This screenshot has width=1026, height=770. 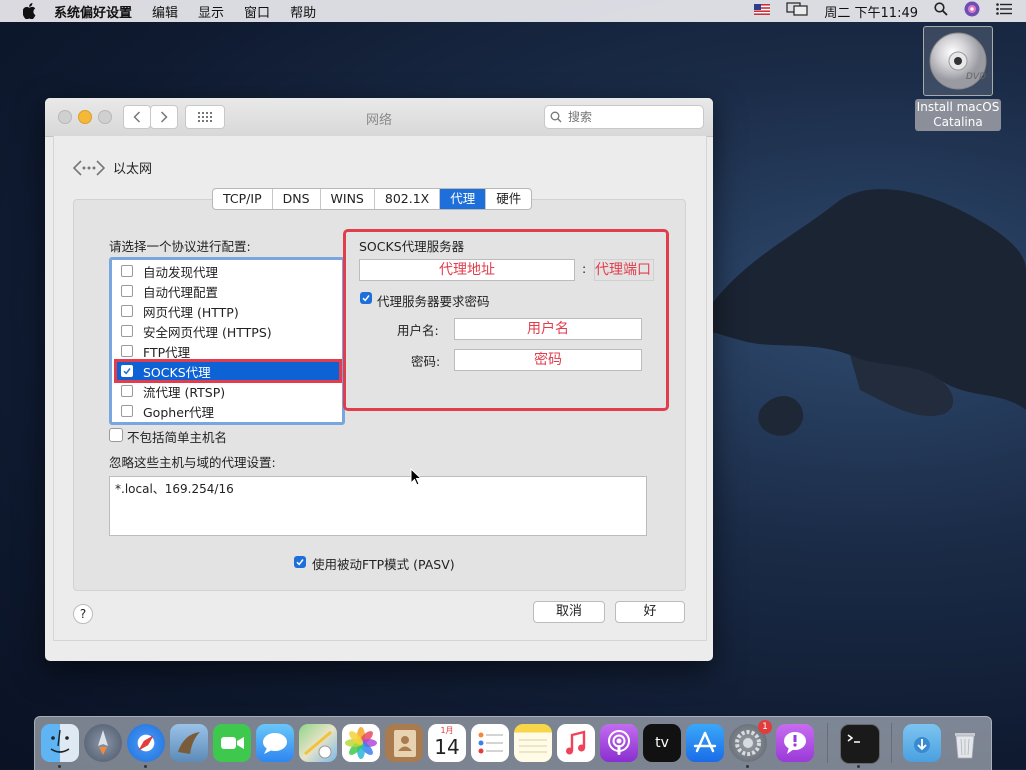 I want to click on maps-icon, so click(x=318, y=743).